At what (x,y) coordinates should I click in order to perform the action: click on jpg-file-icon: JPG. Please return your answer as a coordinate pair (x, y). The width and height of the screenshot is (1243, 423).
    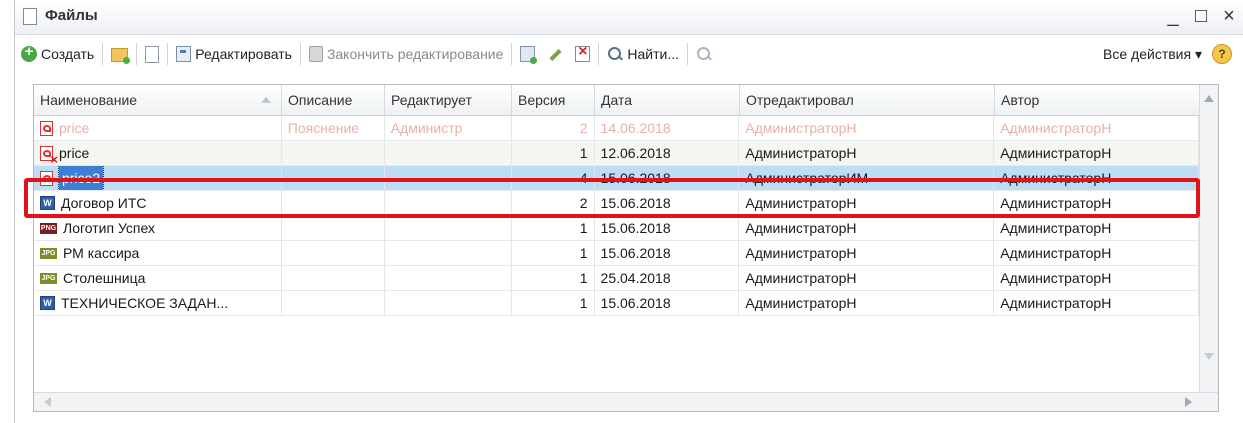
    Looking at the image, I should click on (48, 253).